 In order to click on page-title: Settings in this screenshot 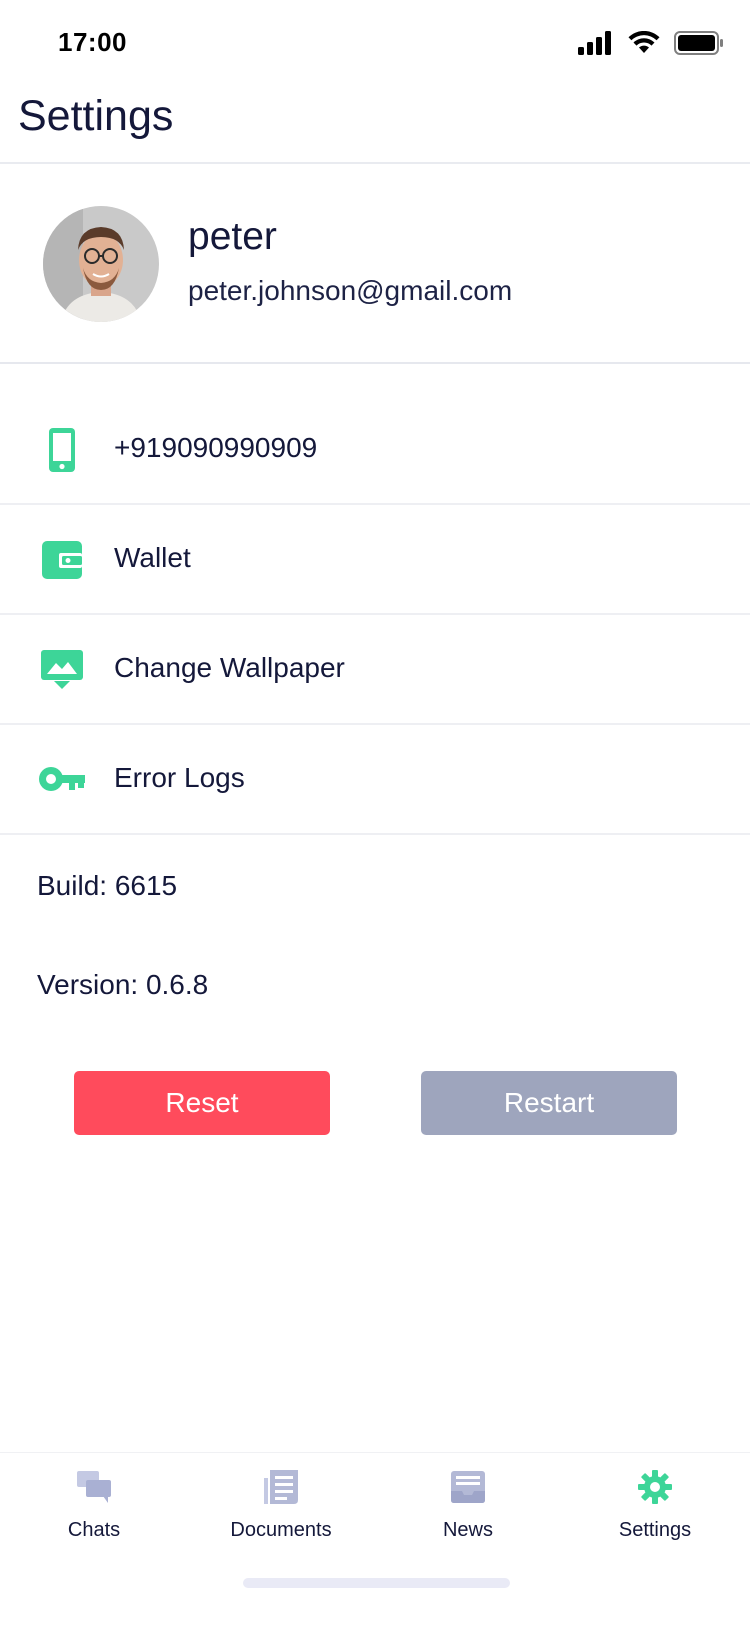, I will do `click(96, 116)`.